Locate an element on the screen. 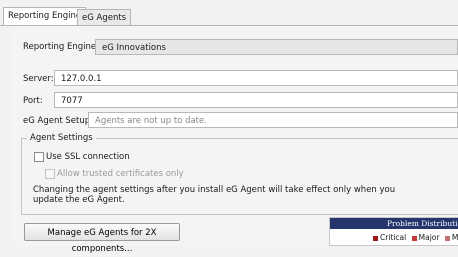 Image resolution: width=458 pixels, height=257 pixels. tab-eg-agents: eG Agents is located at coordinates (104, 17).